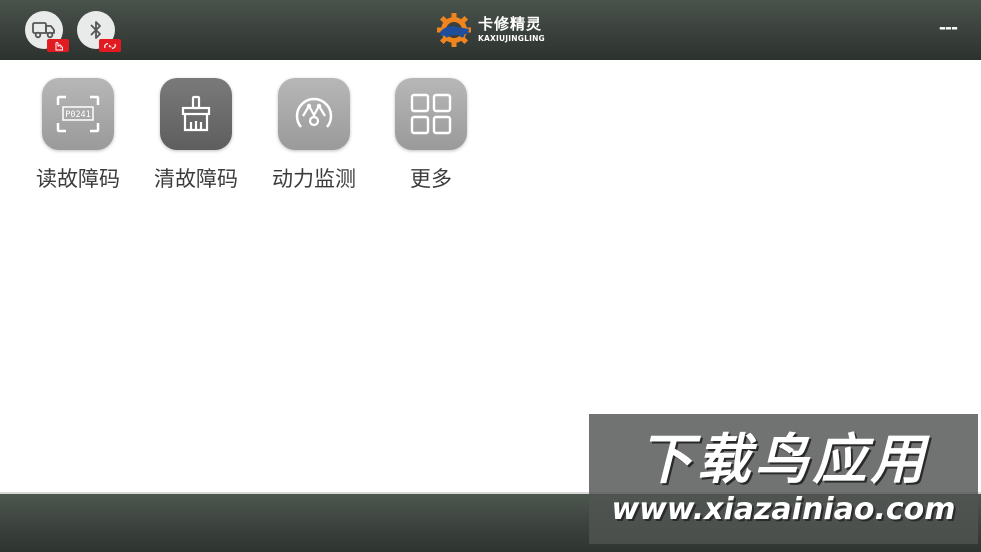 Image resolution: width=981 pixels, height=552 pixels. I want to click on hand-tap-badge, so click(58, 45).